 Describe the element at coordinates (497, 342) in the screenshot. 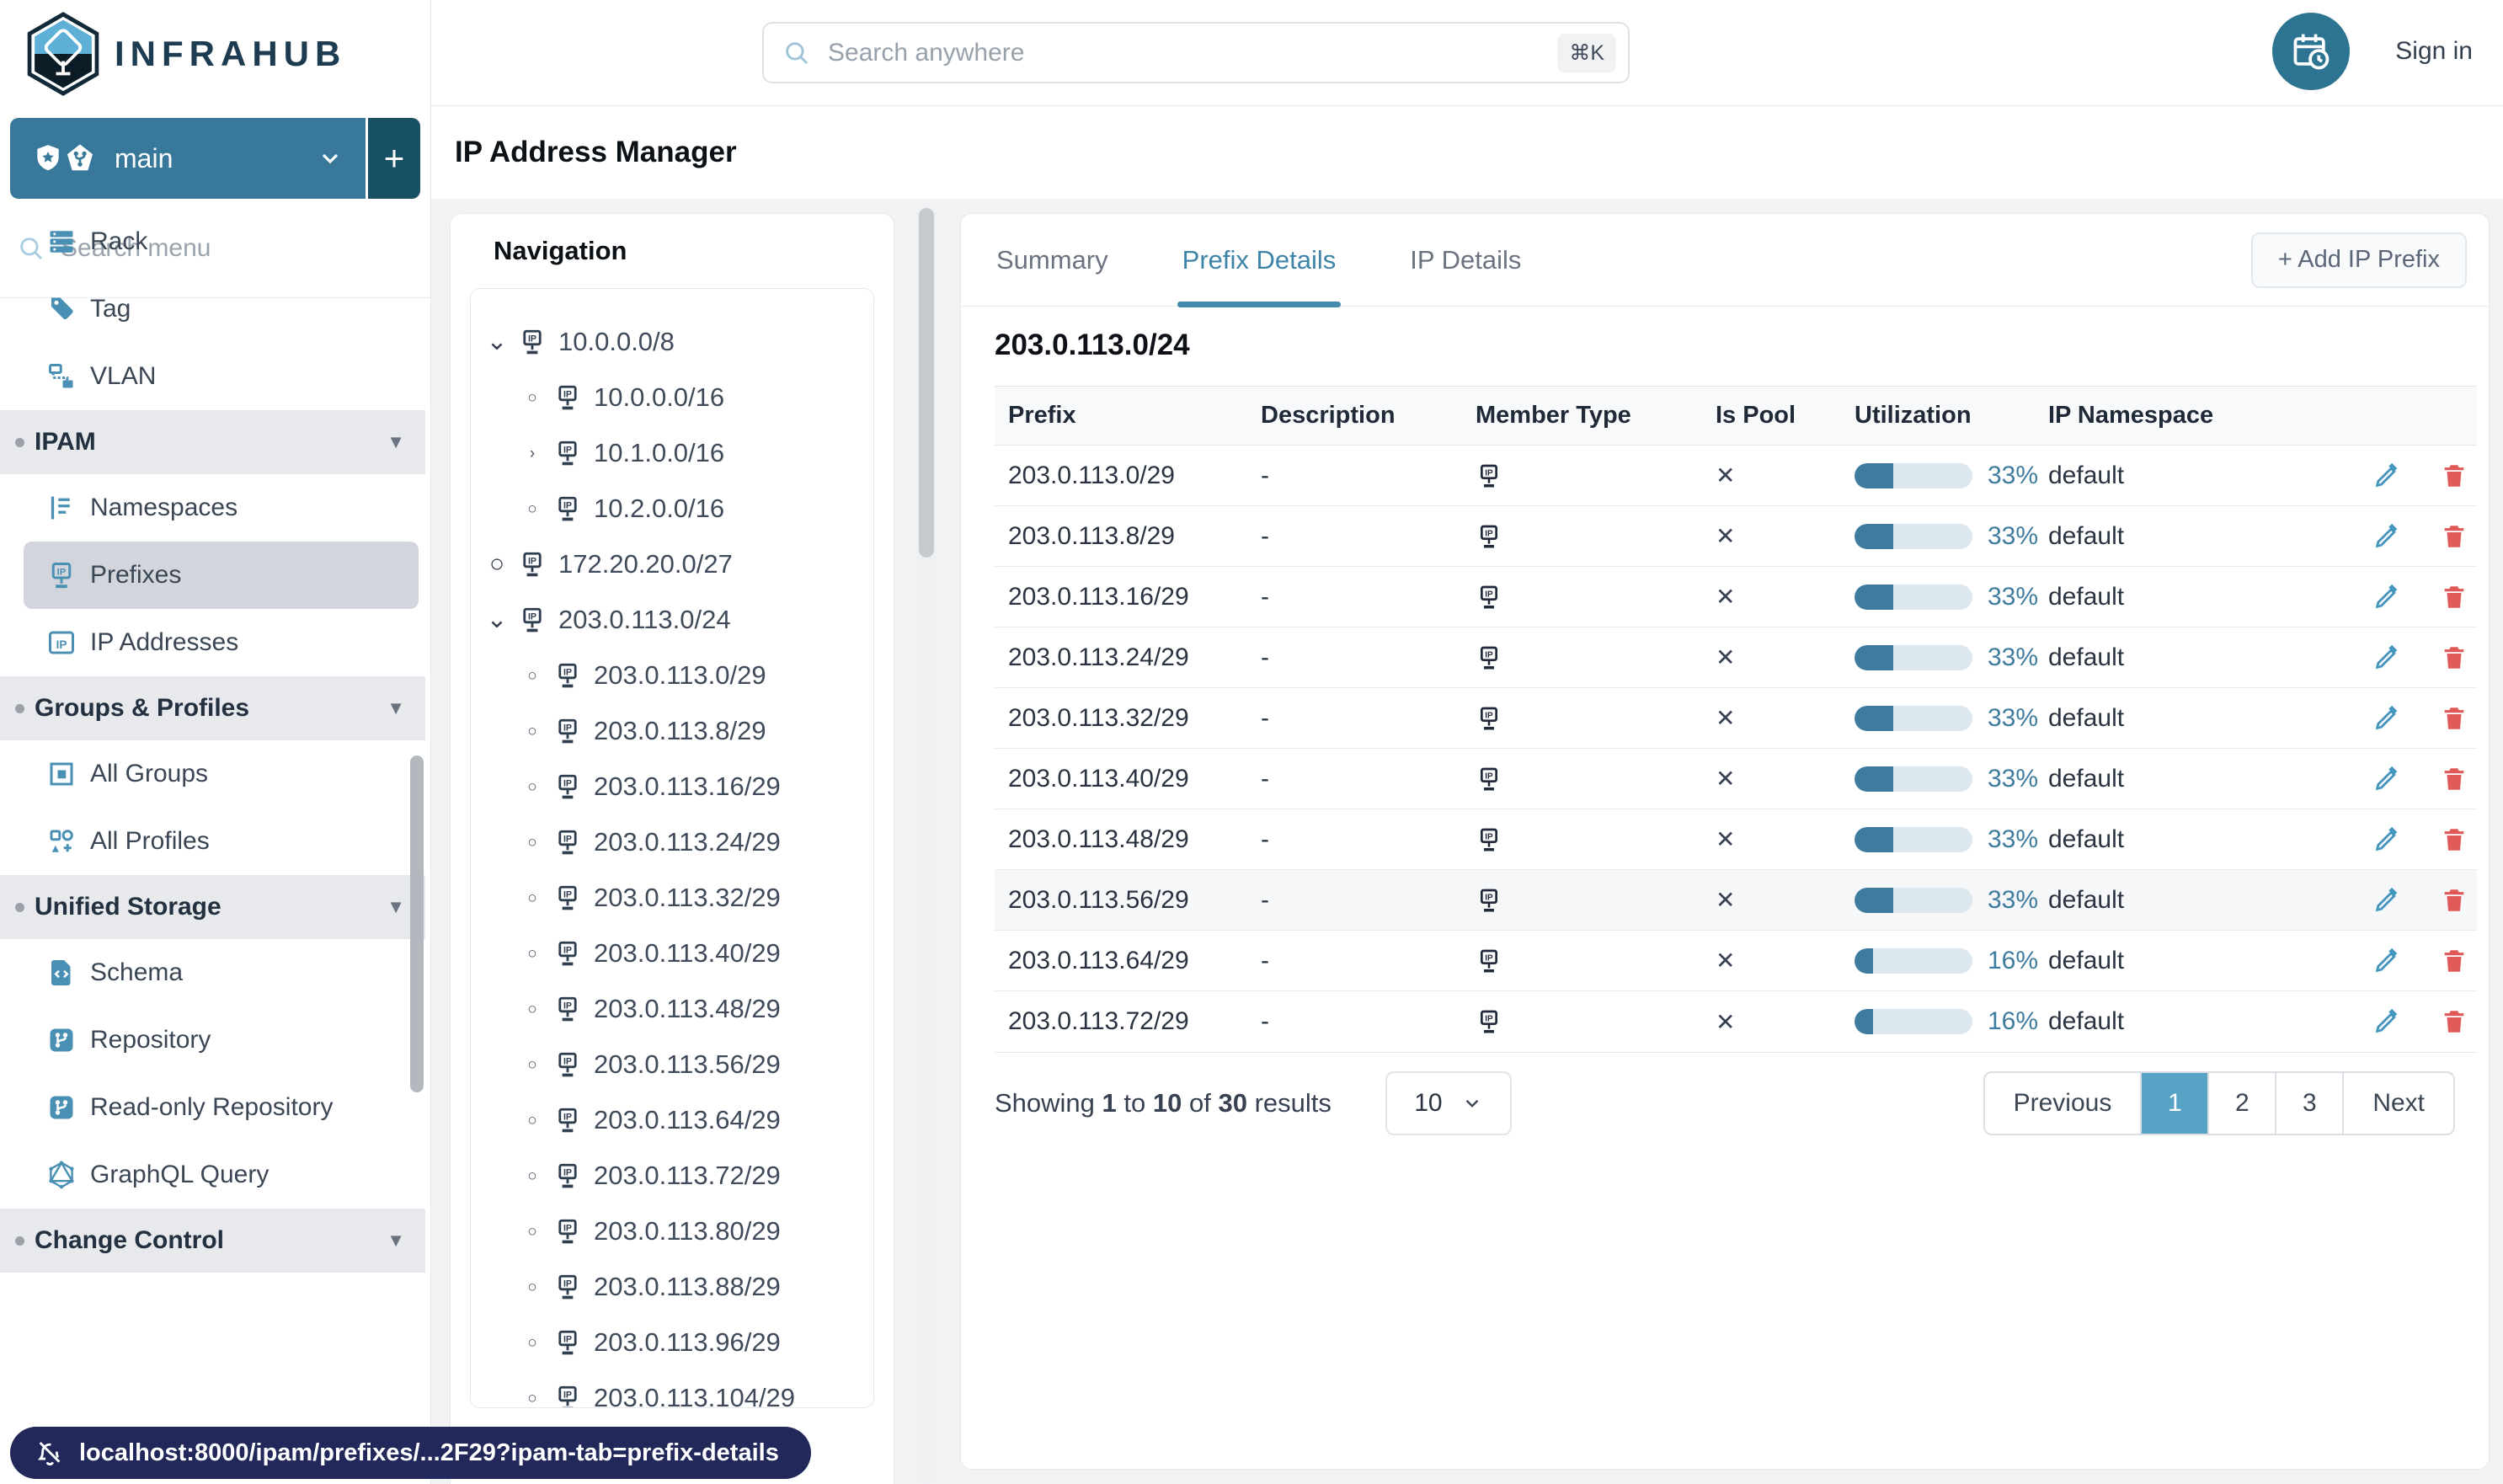

I see `tree-marker-icon: ⌄` at that location.